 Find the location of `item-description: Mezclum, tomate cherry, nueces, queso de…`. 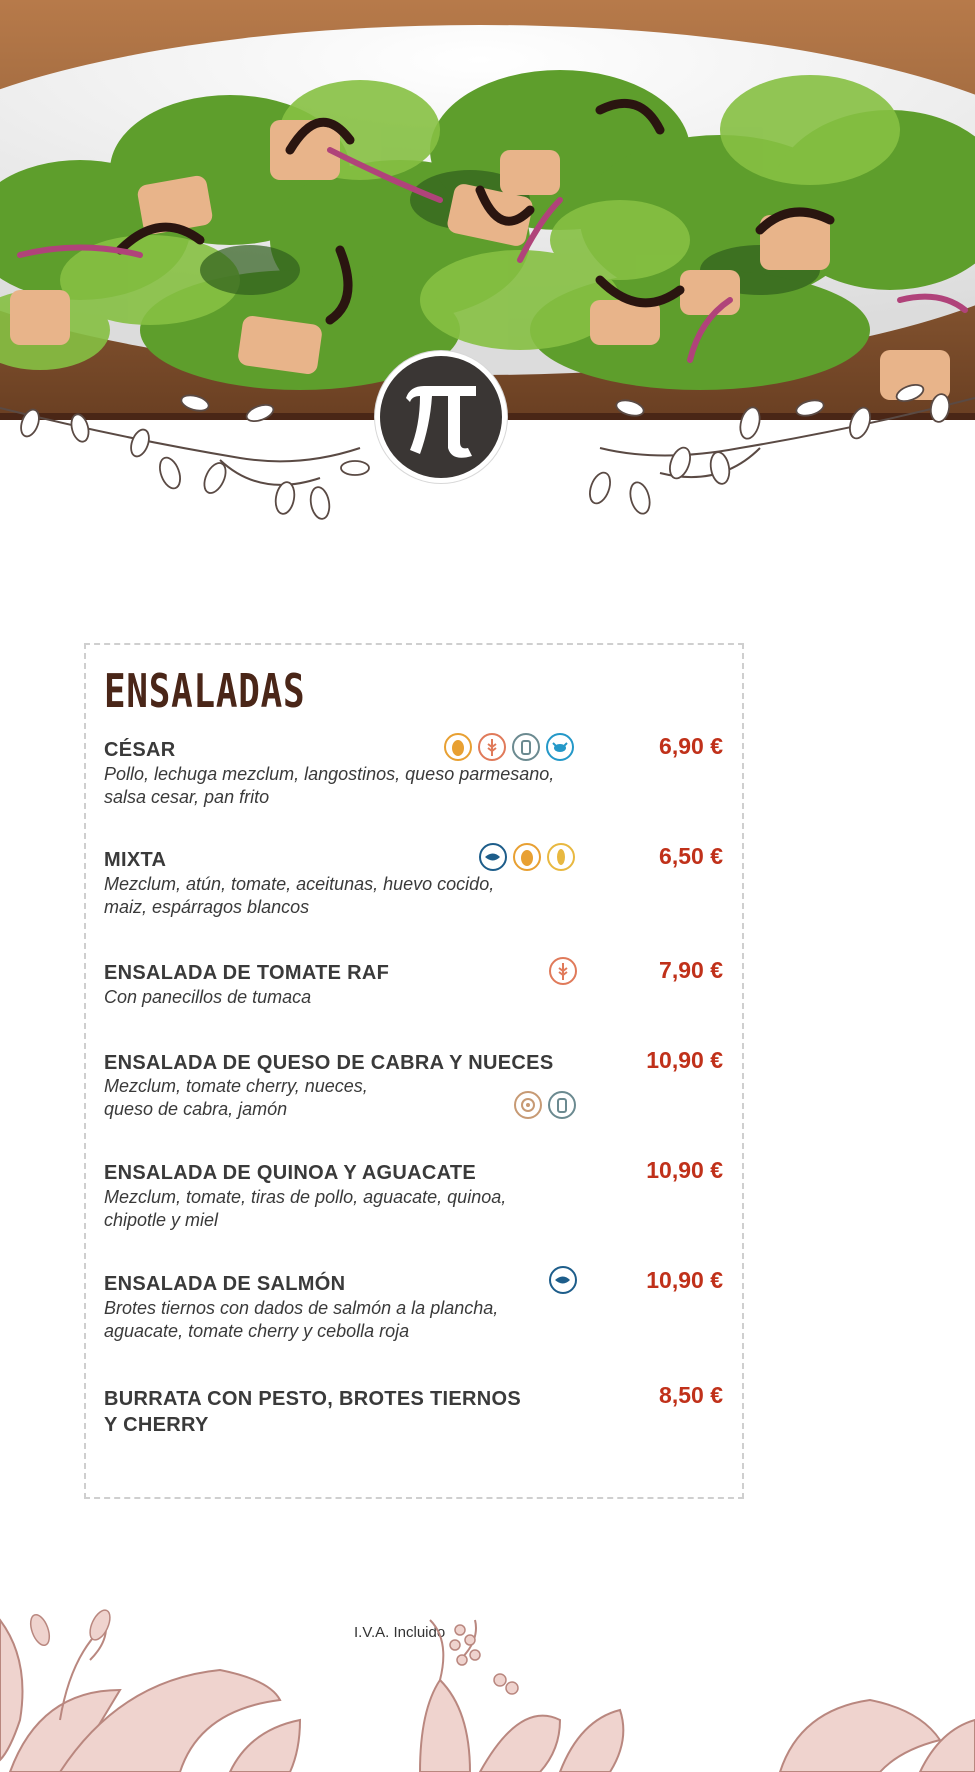

item-description: Mezclum, tomate cherry, nueces, queso de… is located at coordinates (236, 1097).